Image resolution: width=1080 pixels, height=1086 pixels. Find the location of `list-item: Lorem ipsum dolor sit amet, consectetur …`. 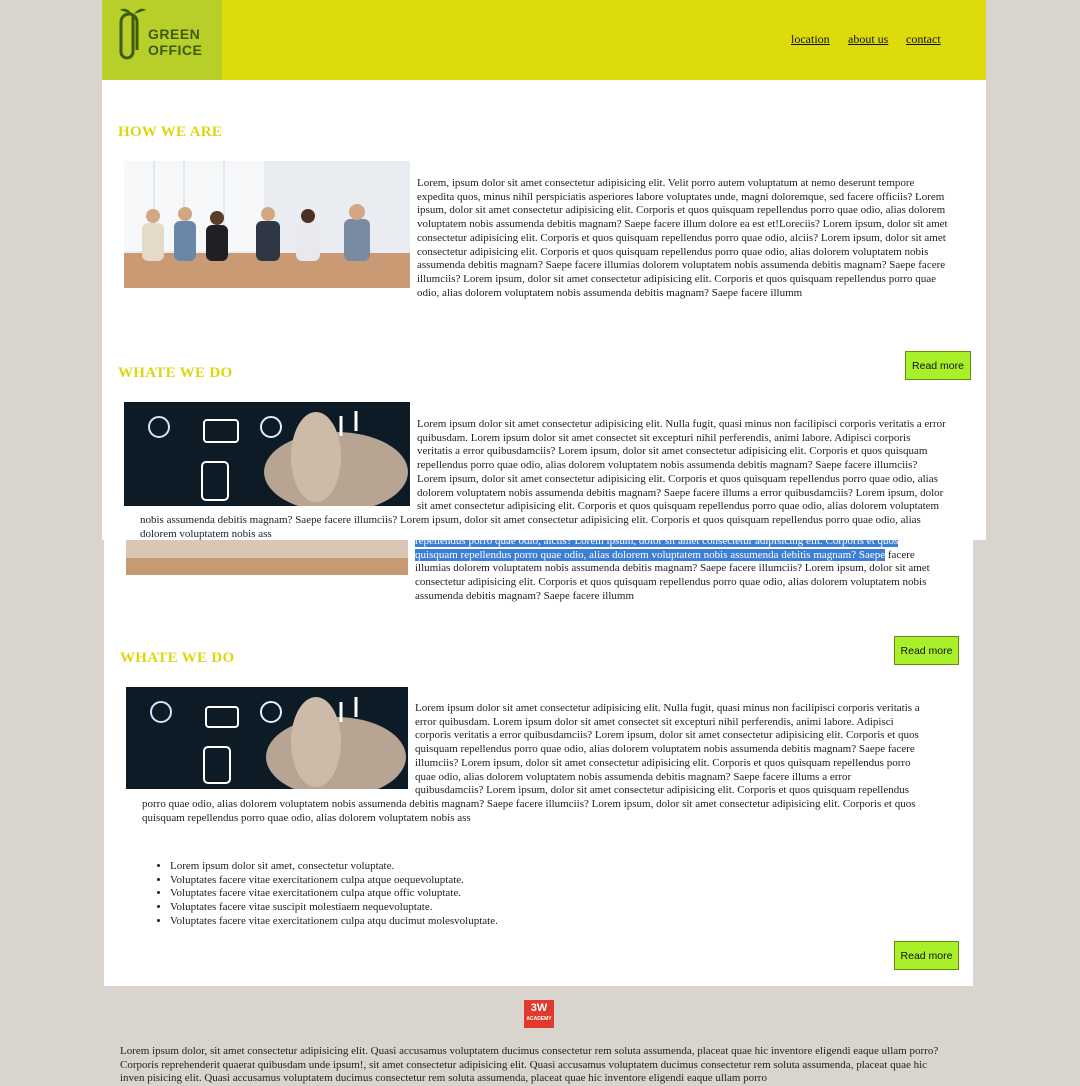

list-item: Lorem ipsum dolor sit amet, consectetur … is located at coordinates (410, 867).